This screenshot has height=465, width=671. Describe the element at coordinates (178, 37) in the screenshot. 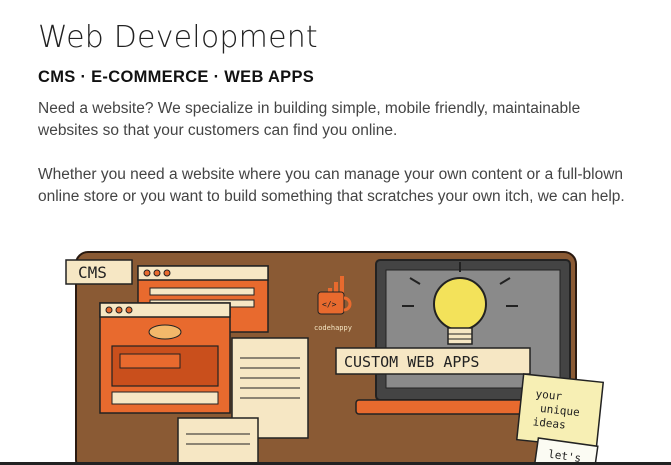

I see `section-title: Web Development` at that location.